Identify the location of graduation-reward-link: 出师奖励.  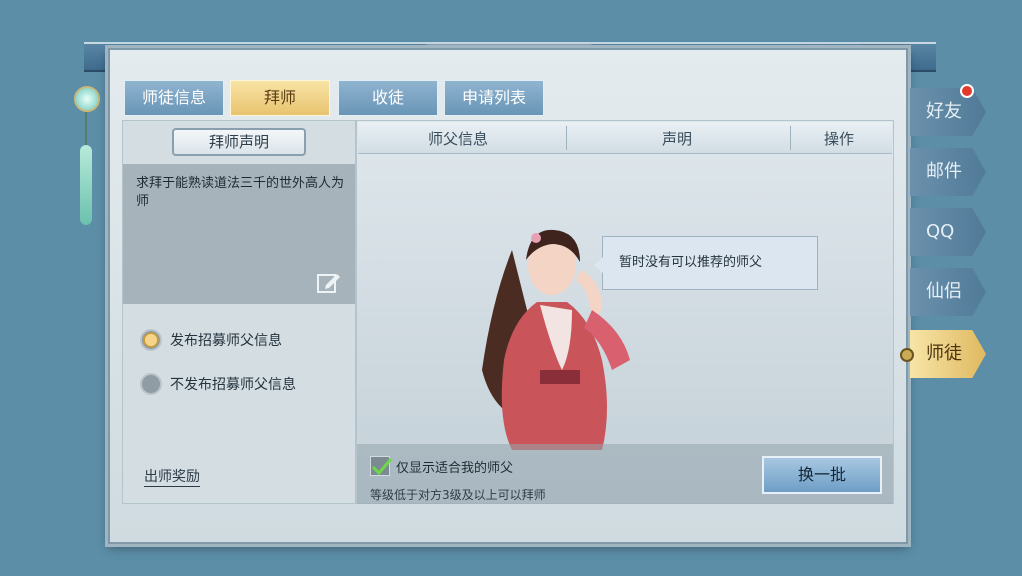
(172, 477).